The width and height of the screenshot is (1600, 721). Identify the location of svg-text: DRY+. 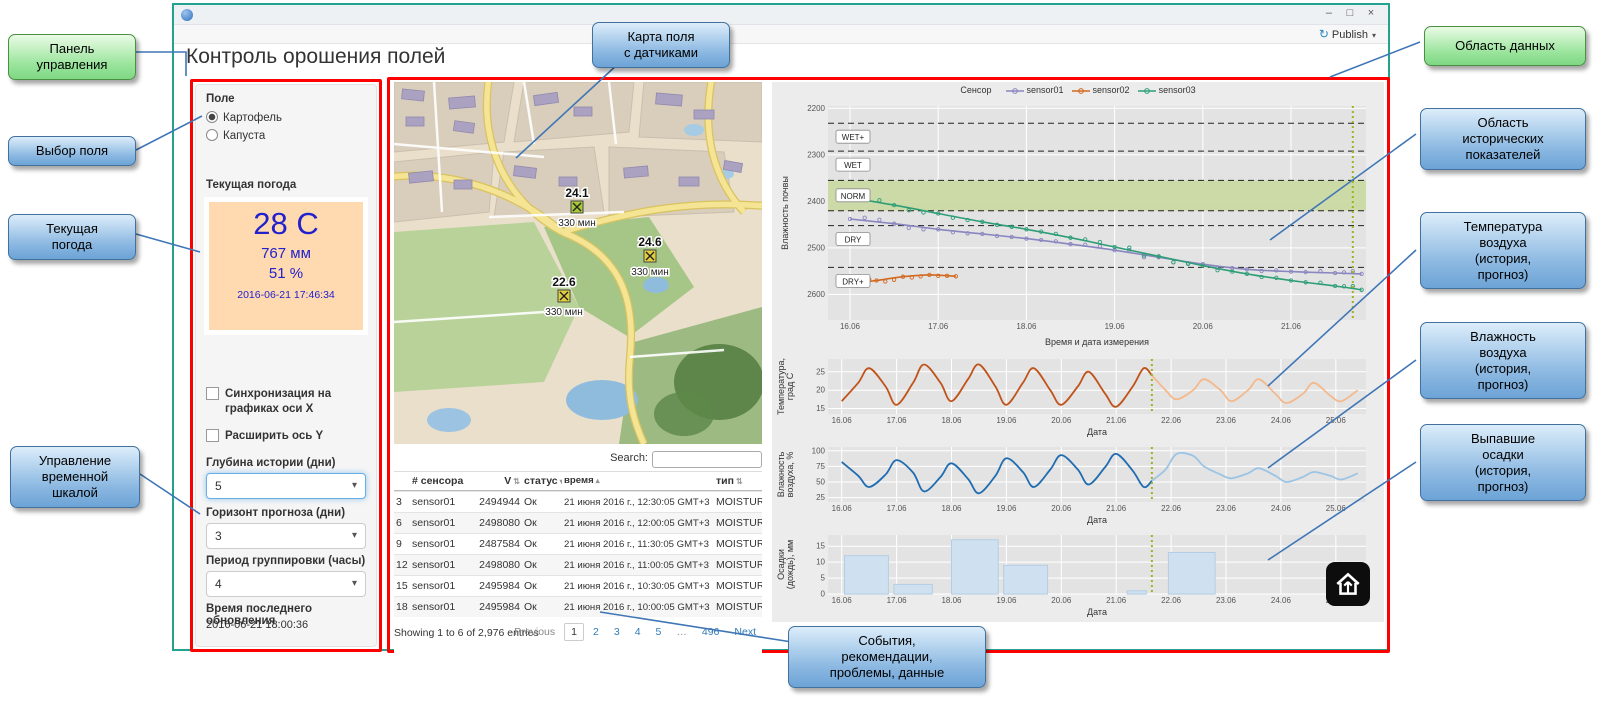
(853, 281).